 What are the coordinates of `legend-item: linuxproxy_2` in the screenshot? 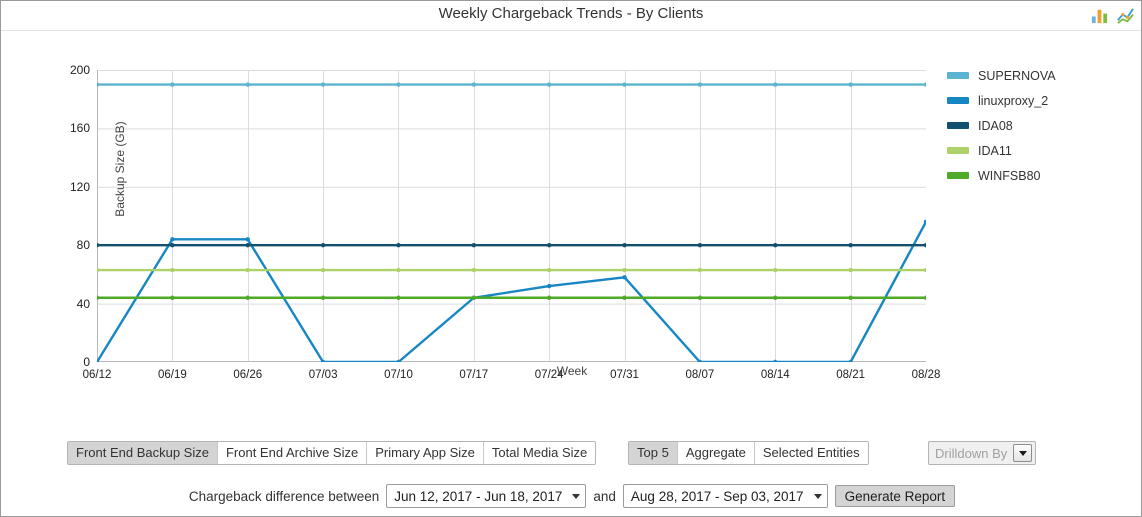 It's located at (1042, 100).